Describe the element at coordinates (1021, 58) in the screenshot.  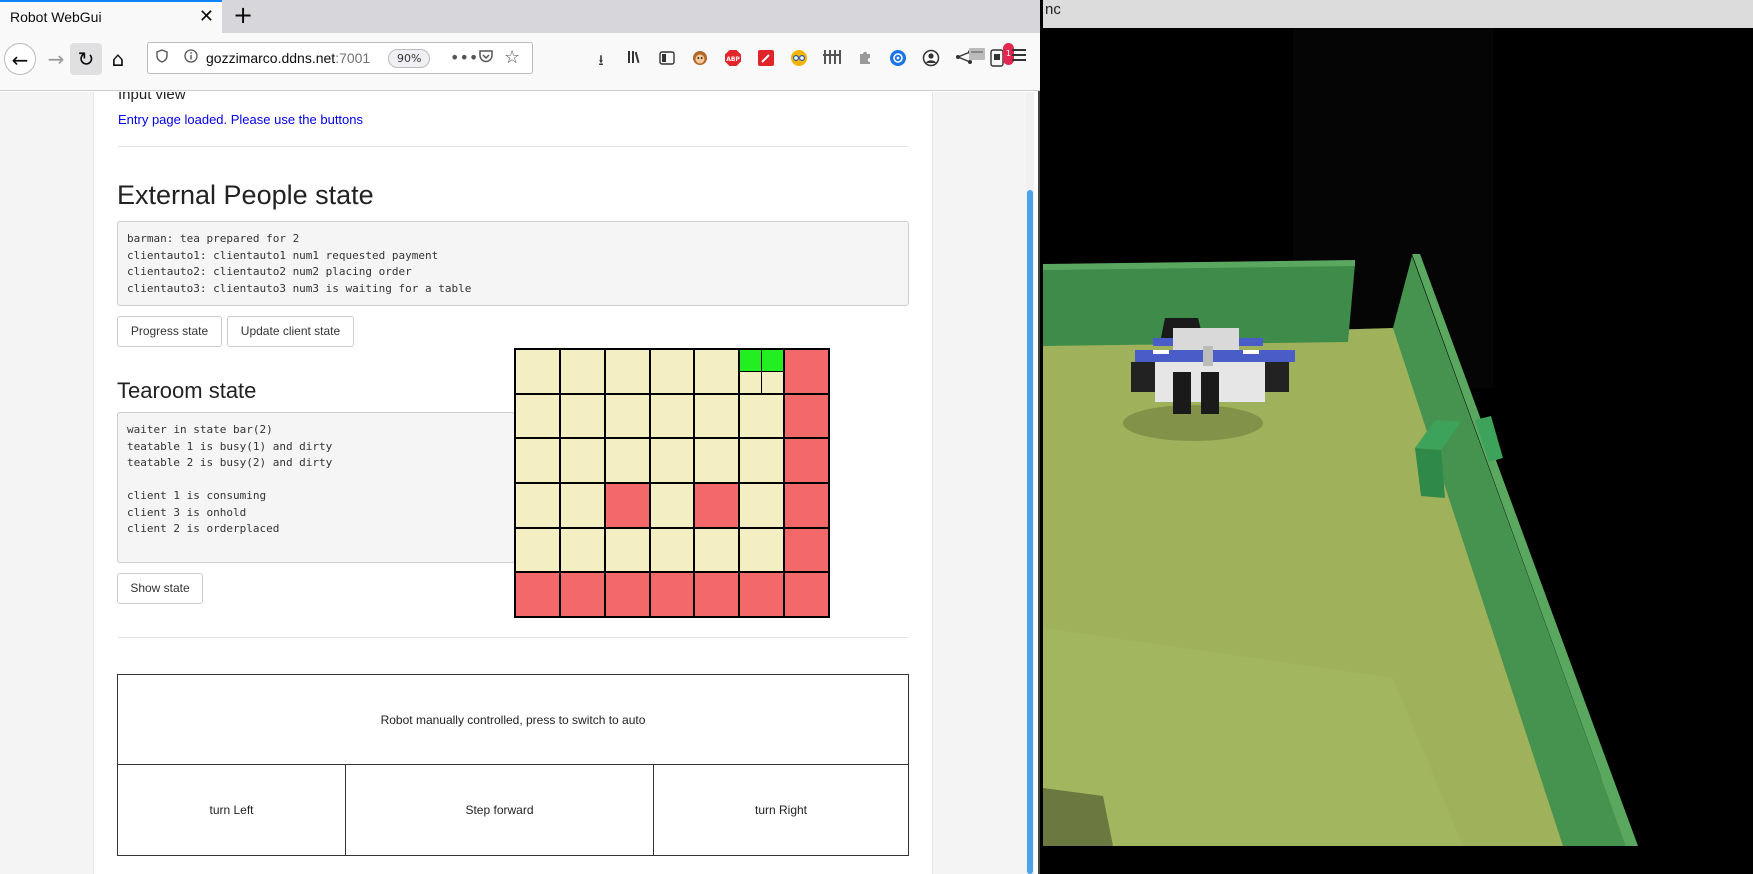
I see `hamburger-menu-icon` at that location.